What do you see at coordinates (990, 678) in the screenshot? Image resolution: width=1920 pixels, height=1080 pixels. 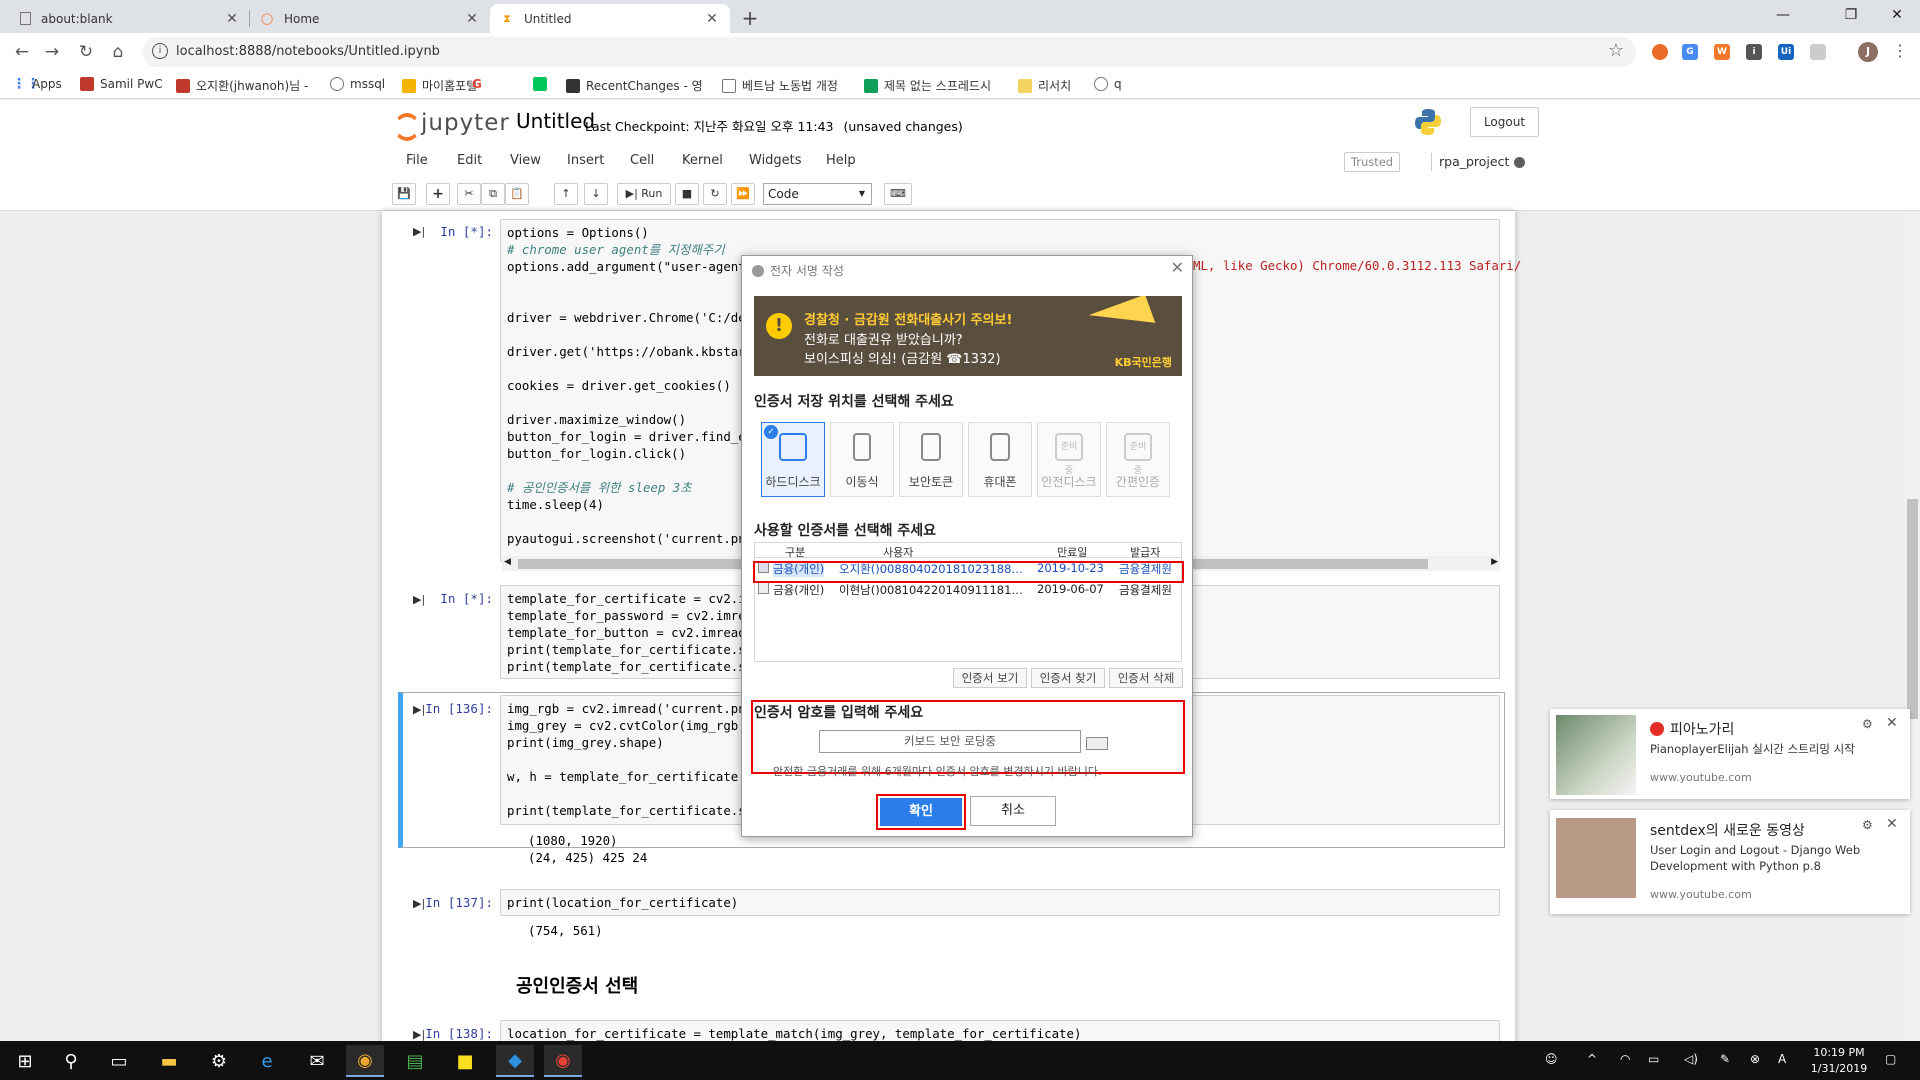 I see `view-certificate-button: 인증서 보기` at bounding box center [990, 678].